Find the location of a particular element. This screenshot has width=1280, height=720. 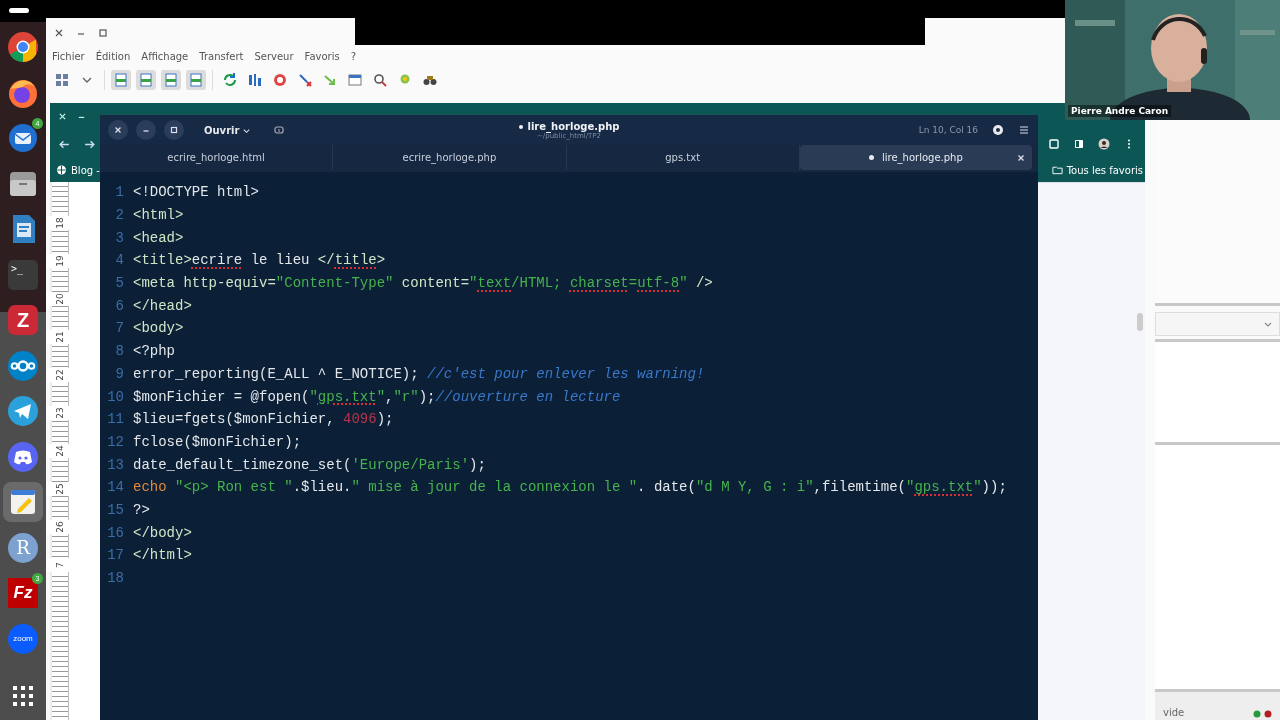

code-line: fclose($monFichier); is located at coordinates (217, 441).